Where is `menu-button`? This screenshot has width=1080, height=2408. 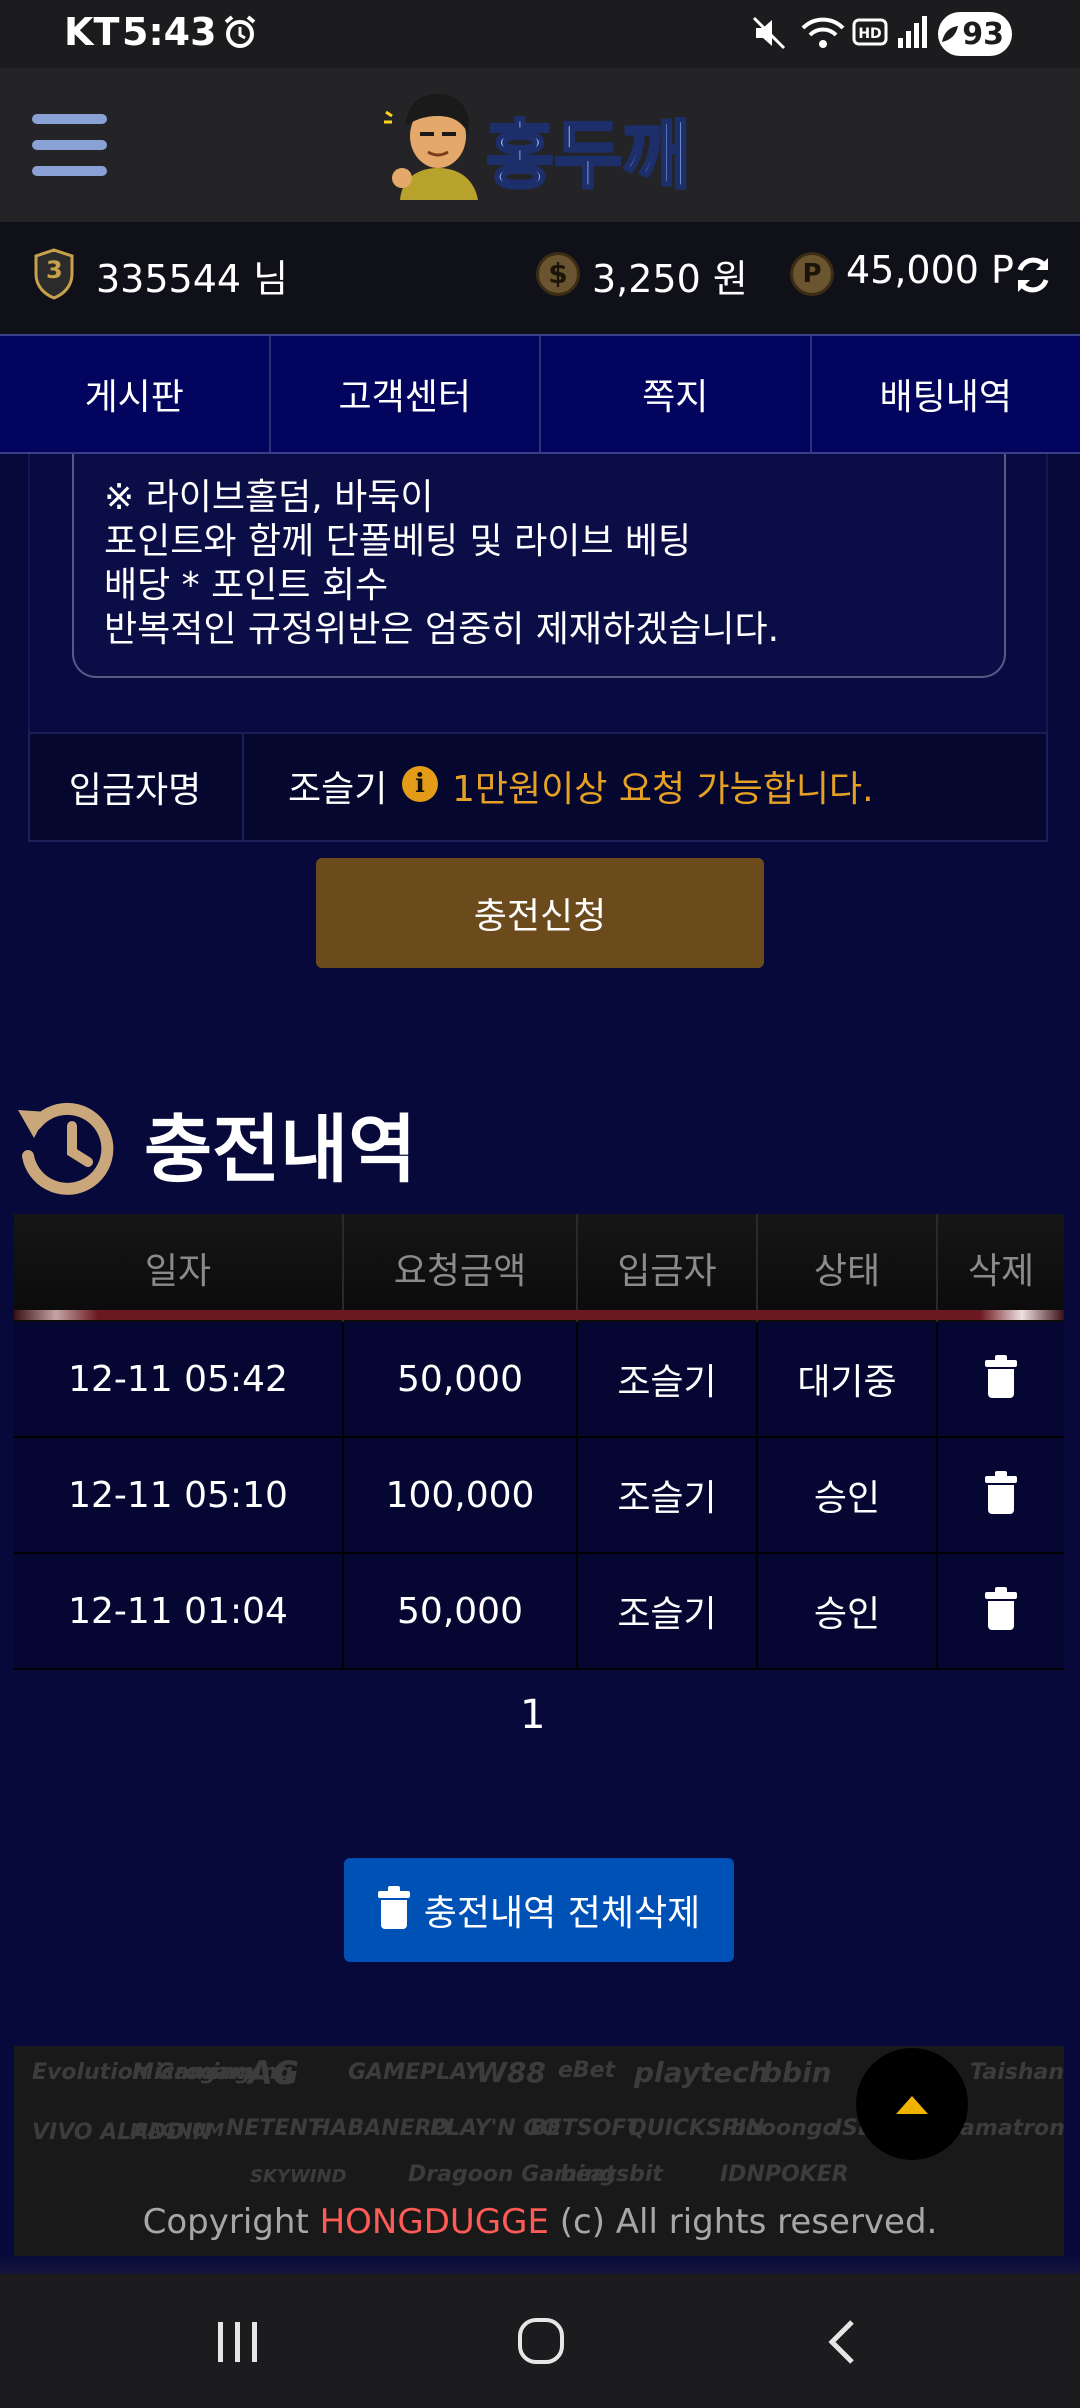
menu-button is located at coordinates (69, 145).